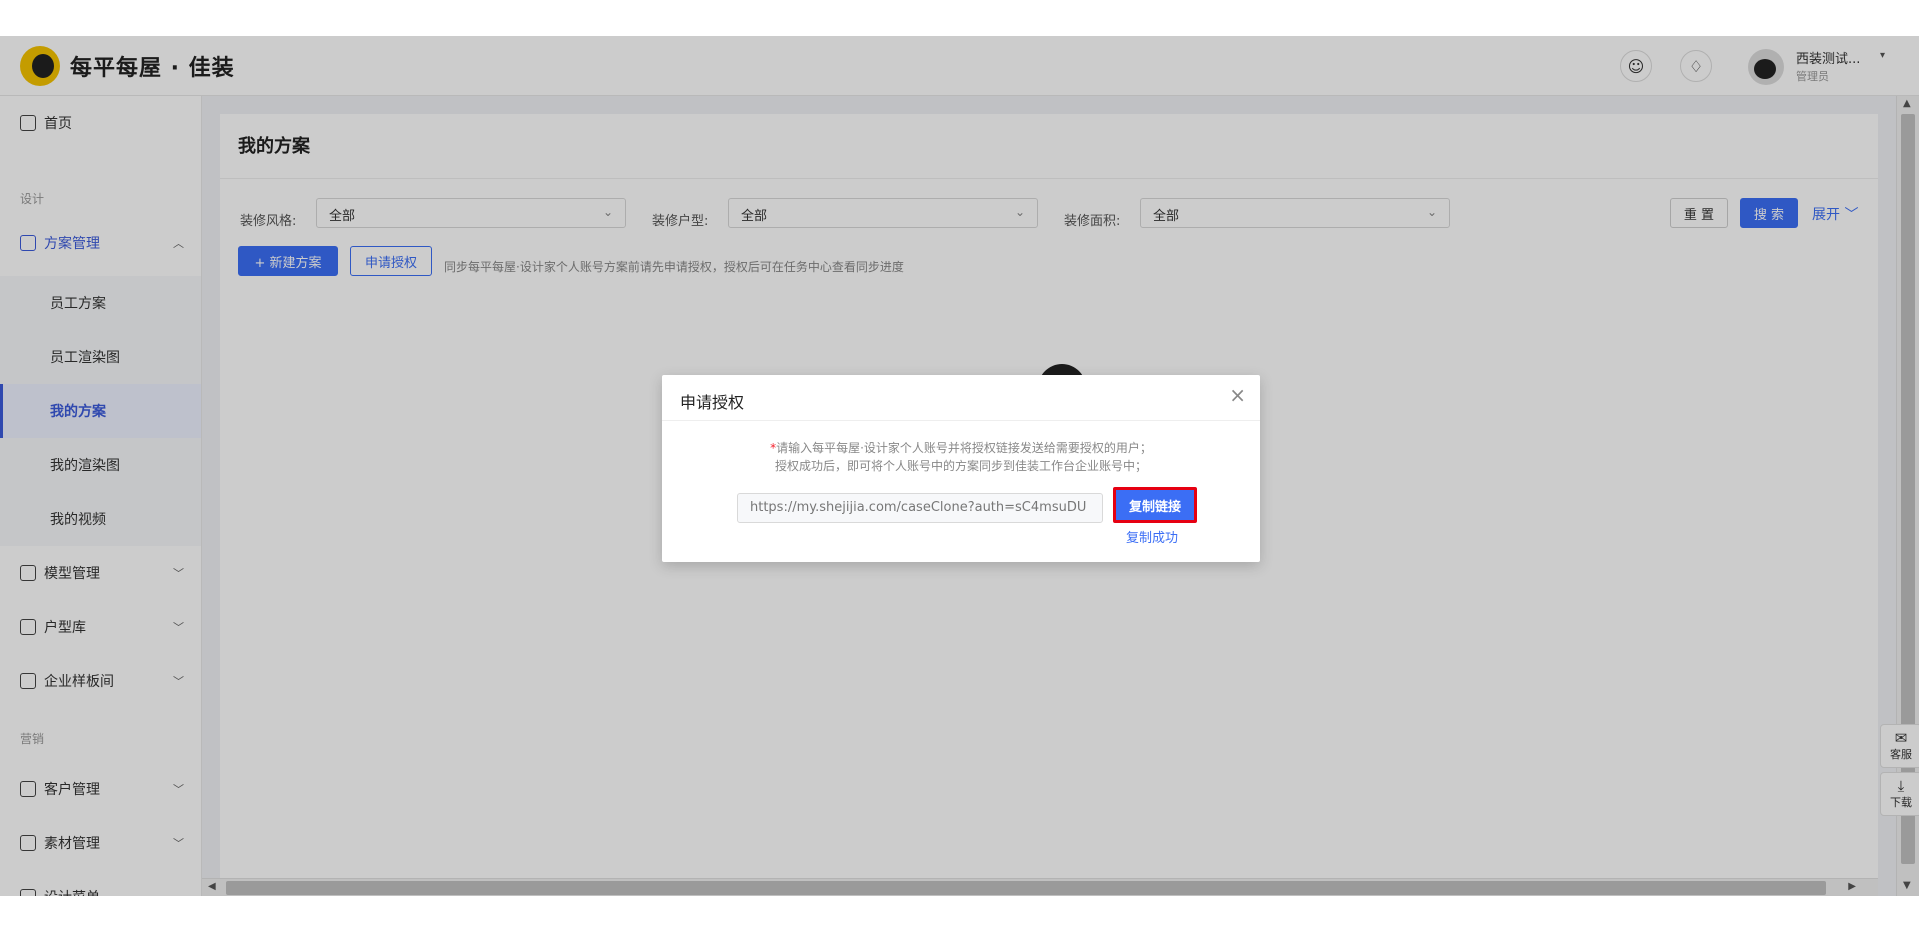 This screenshot has width=1919, height=934. Describe the element at coordinates (964, 448) in the screenshot. I see `description-text: 请输入每平每屋·设计家个人账号并将授权链接发送给需要授权的用户；` at that location.